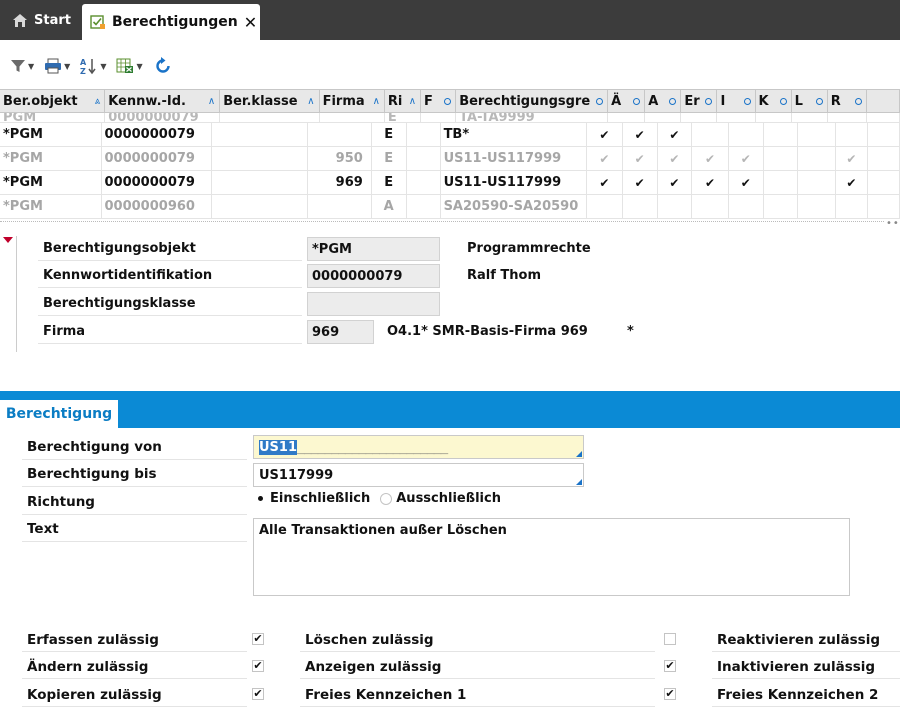  Describe the element at coordinates (670, 639) in the screenshot. I see `loeschen-checkbox` at that location.